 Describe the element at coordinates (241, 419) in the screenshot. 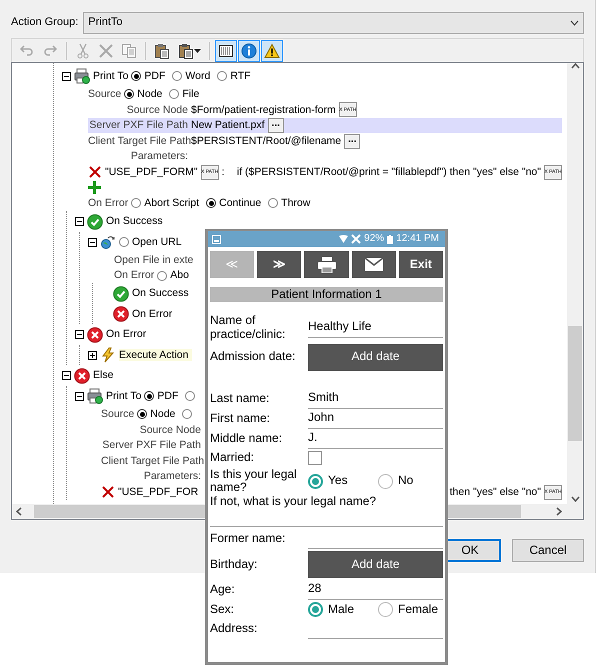

I see `field-label: First name:` at that location.